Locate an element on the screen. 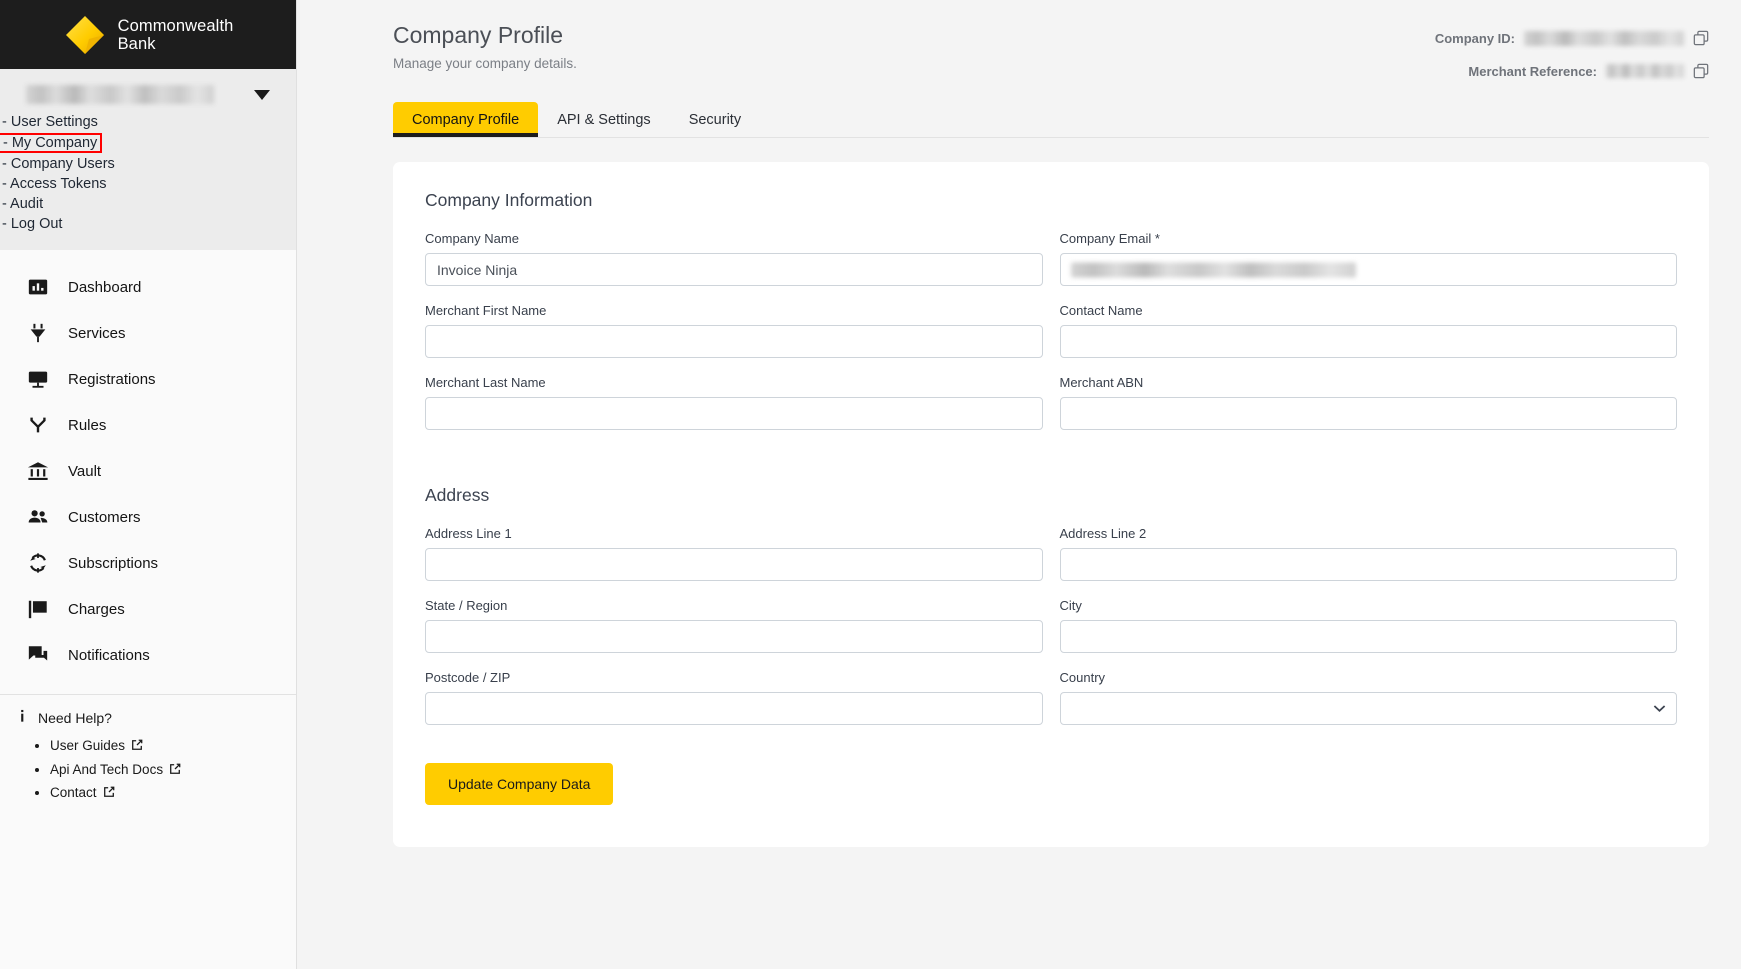  nav-label: Charges is located at coordinates (96, 609).